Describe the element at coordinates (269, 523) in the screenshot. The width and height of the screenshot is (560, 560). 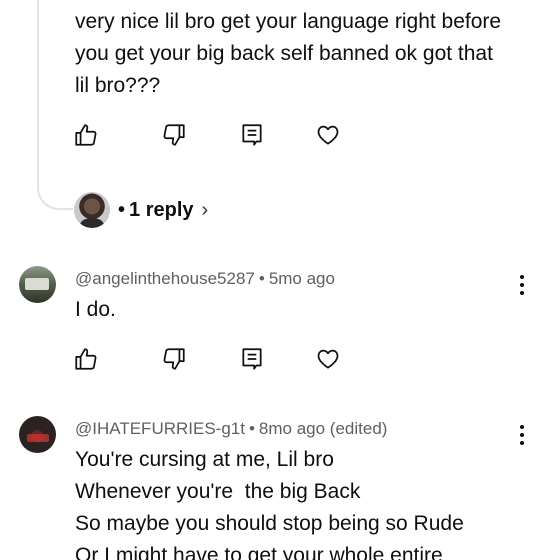
I see `comment-line: So maybe you should stop being so Rude` at that location.